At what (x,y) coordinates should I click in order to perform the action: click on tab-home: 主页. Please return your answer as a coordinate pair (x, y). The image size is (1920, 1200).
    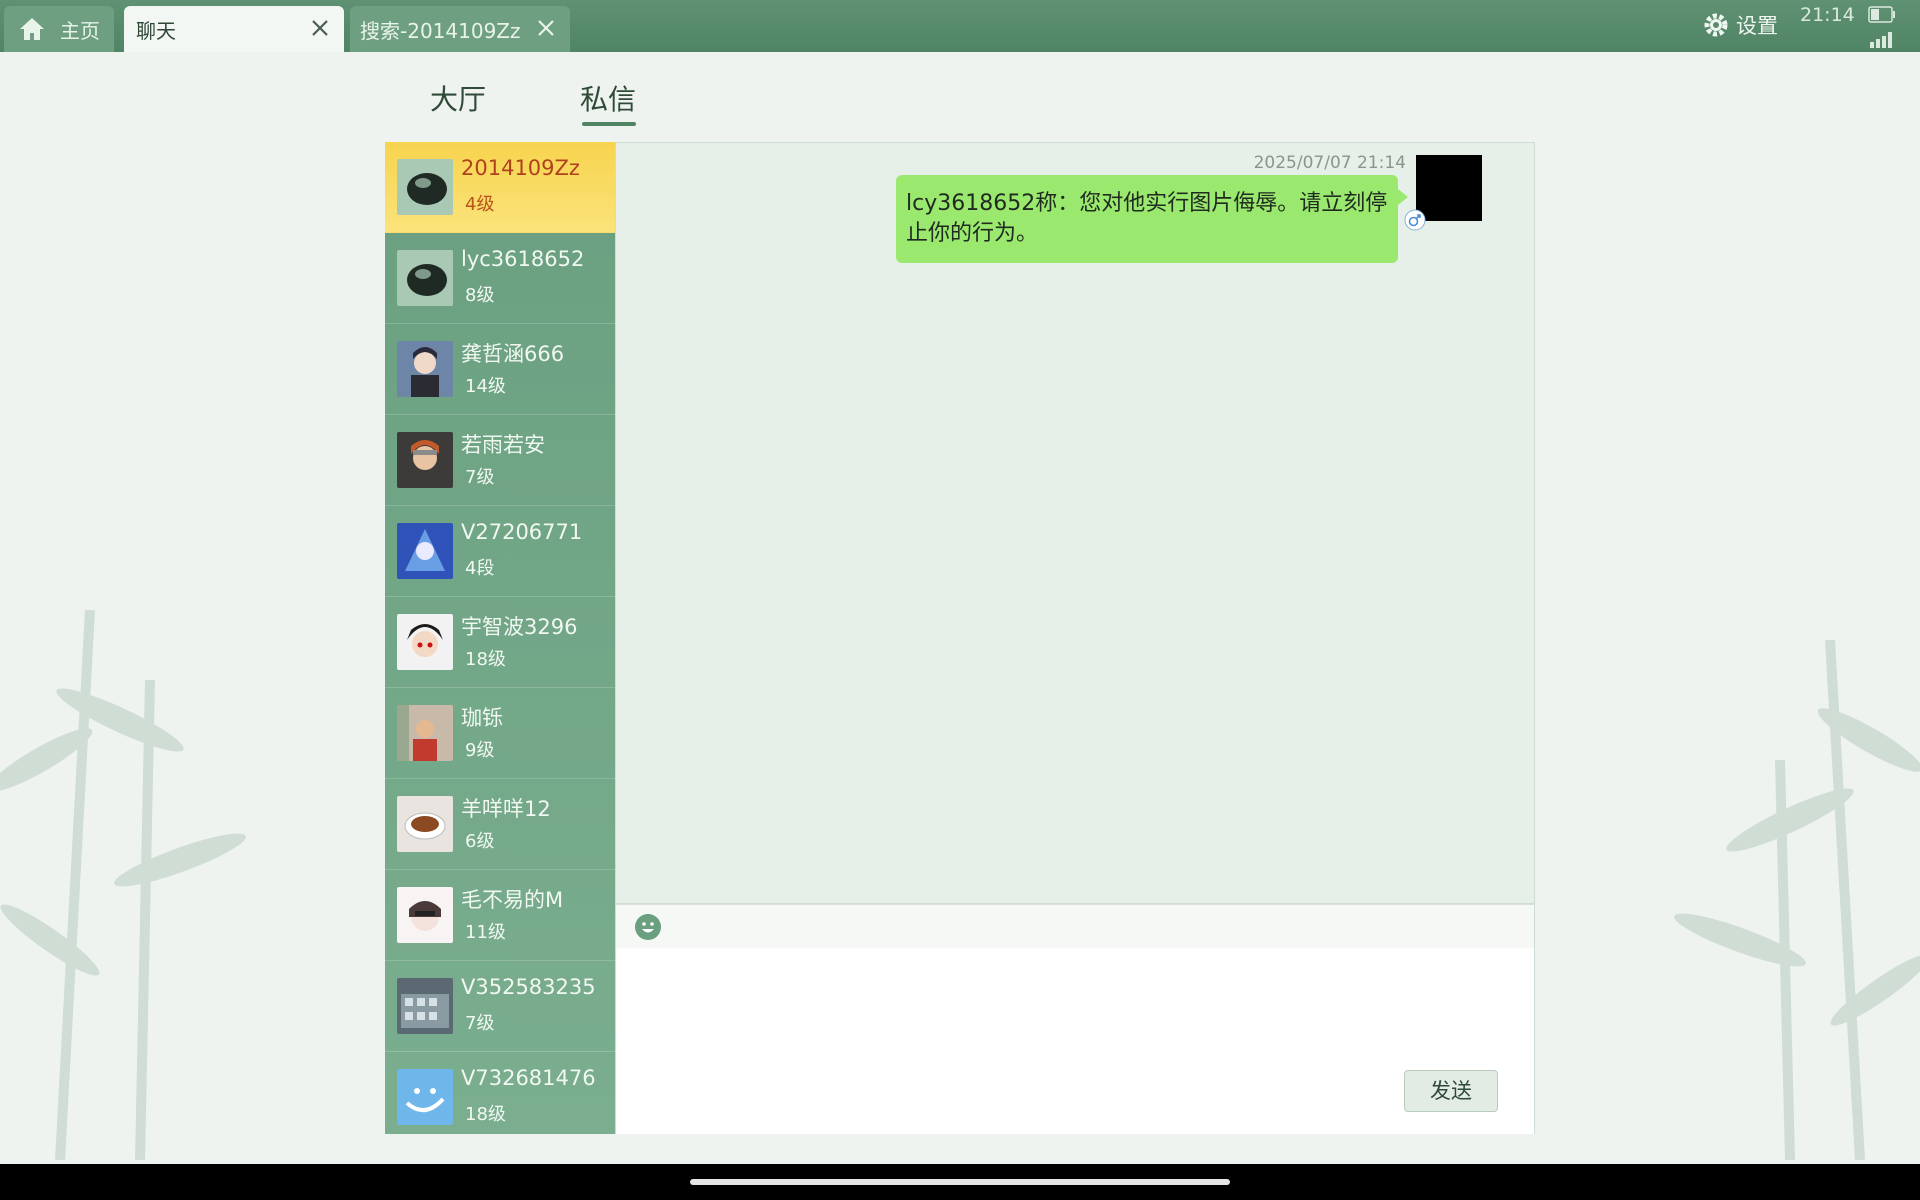
    Looking at the image, I should click on (59, 29).